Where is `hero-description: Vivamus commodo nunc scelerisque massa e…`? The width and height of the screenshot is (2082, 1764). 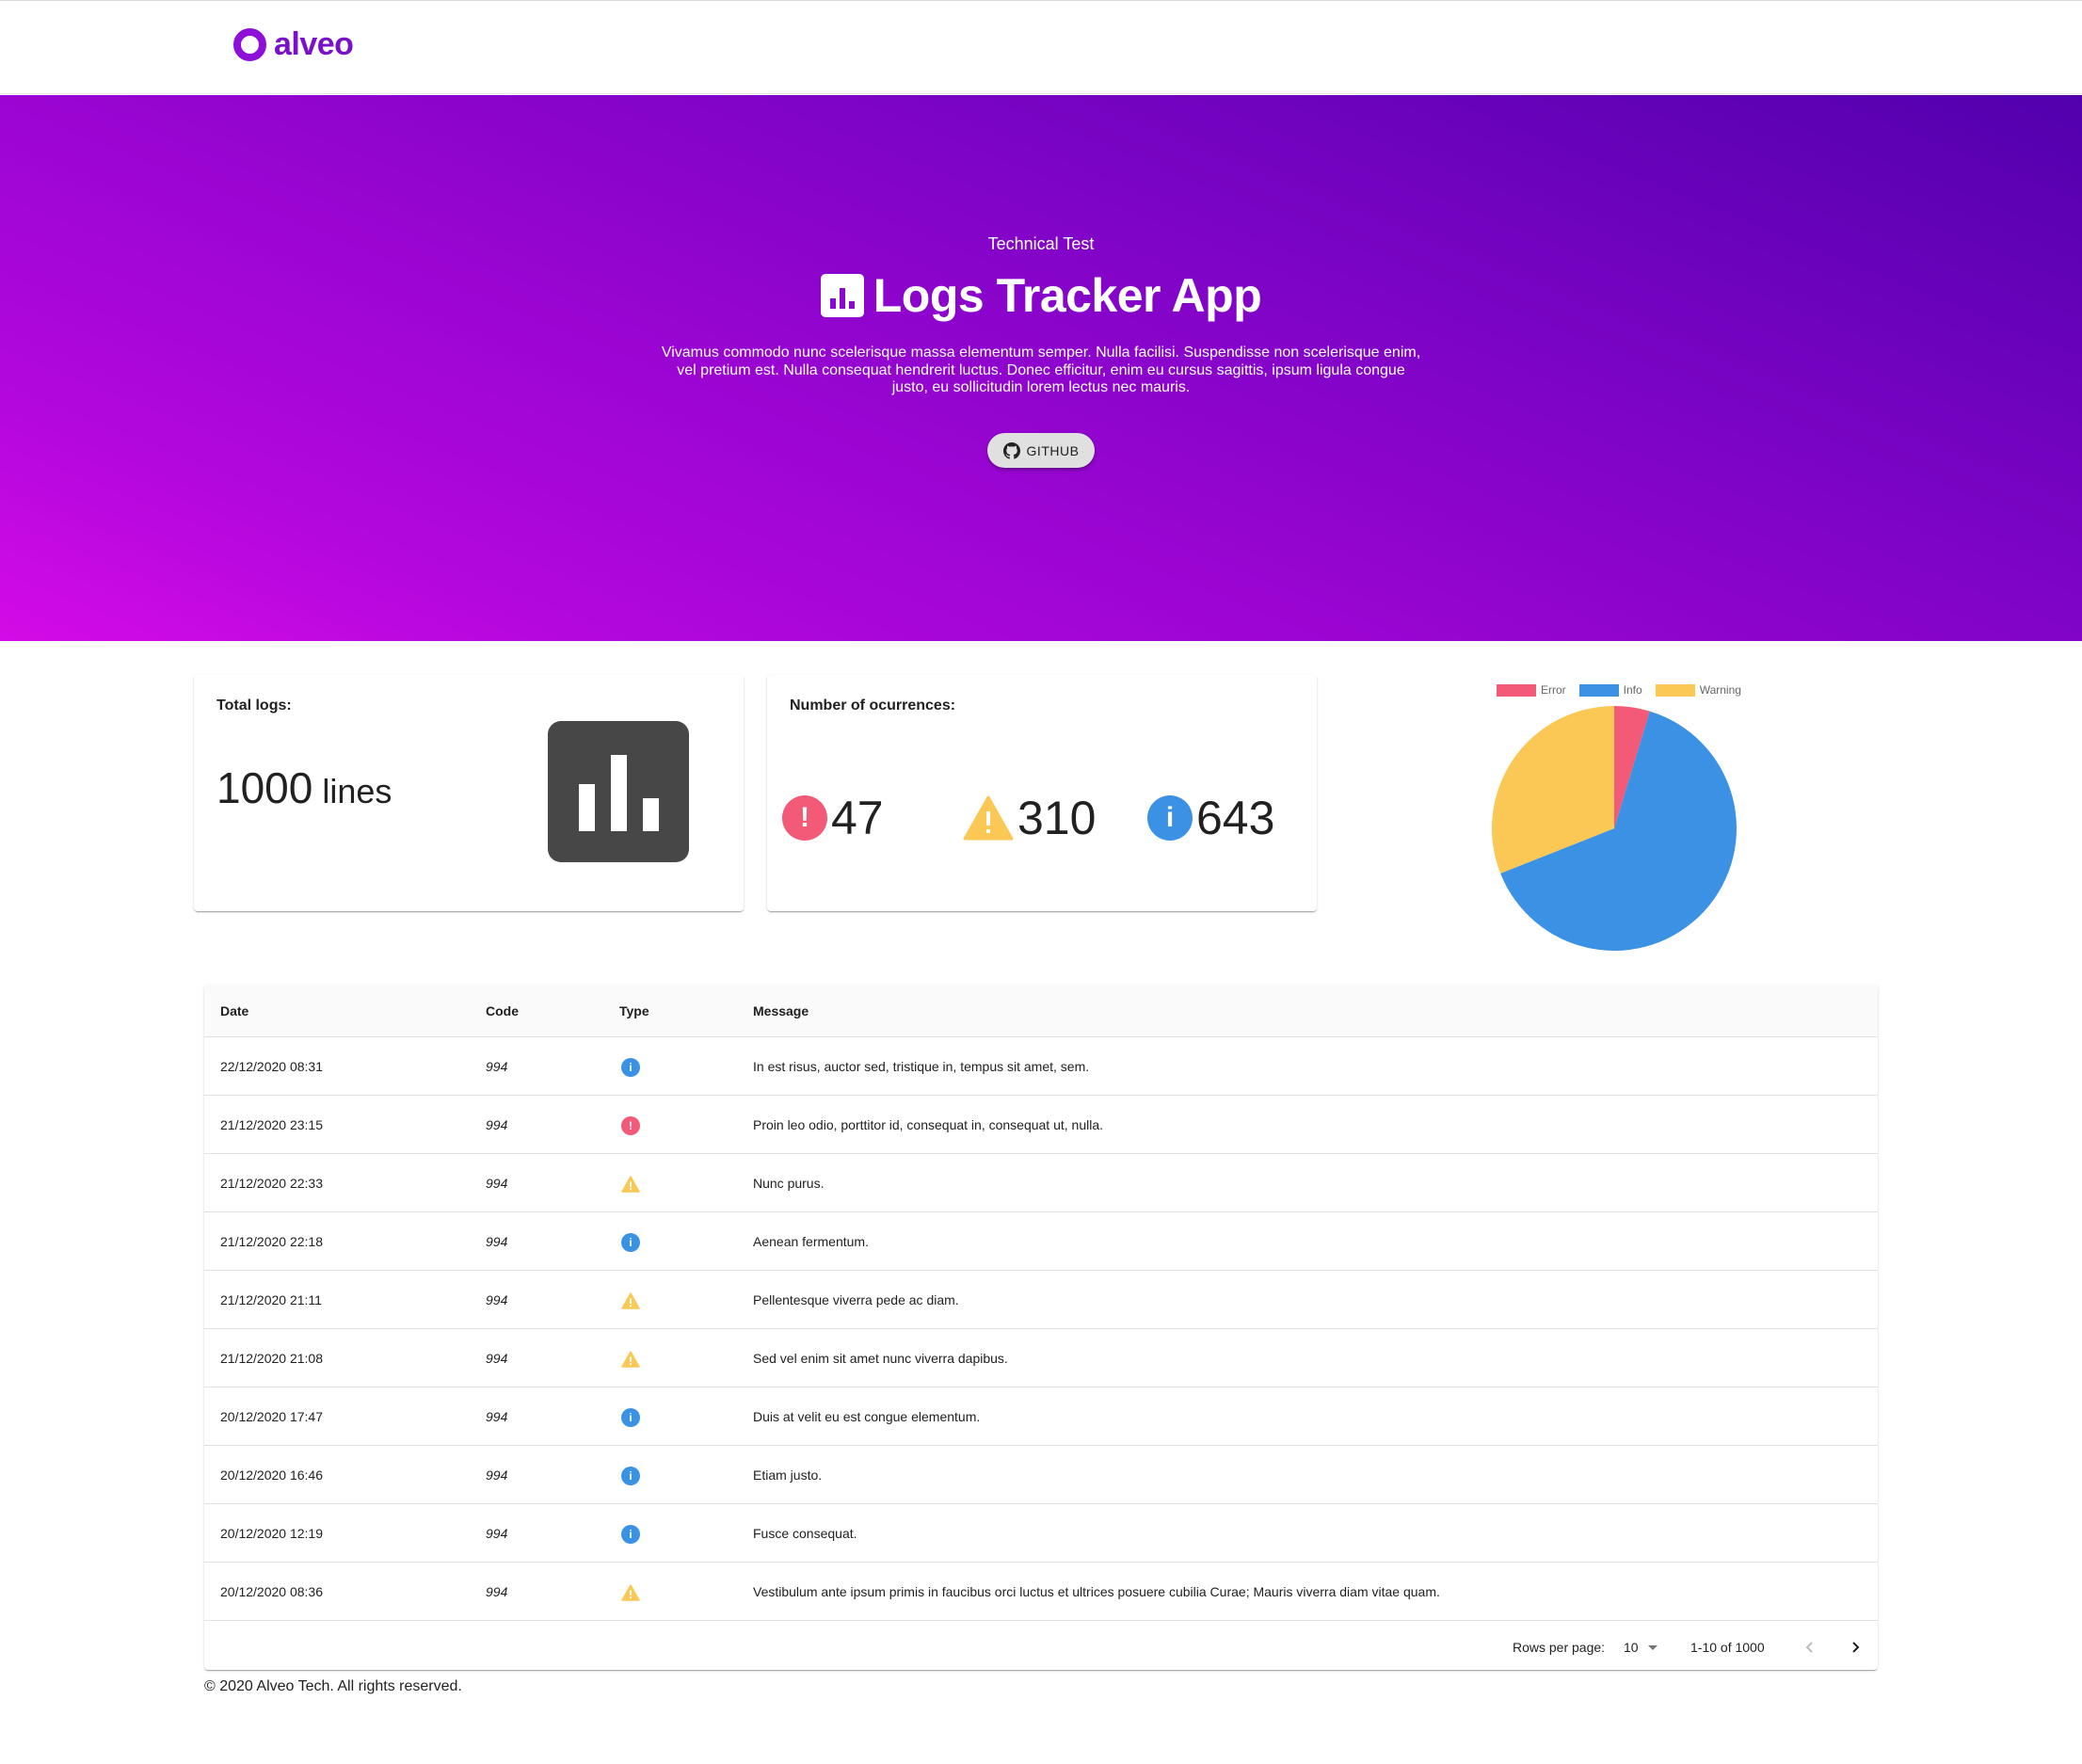
hero-description: Vivamus commodo nunc scelerisque massa e… is located at coordinates (1041, 370).